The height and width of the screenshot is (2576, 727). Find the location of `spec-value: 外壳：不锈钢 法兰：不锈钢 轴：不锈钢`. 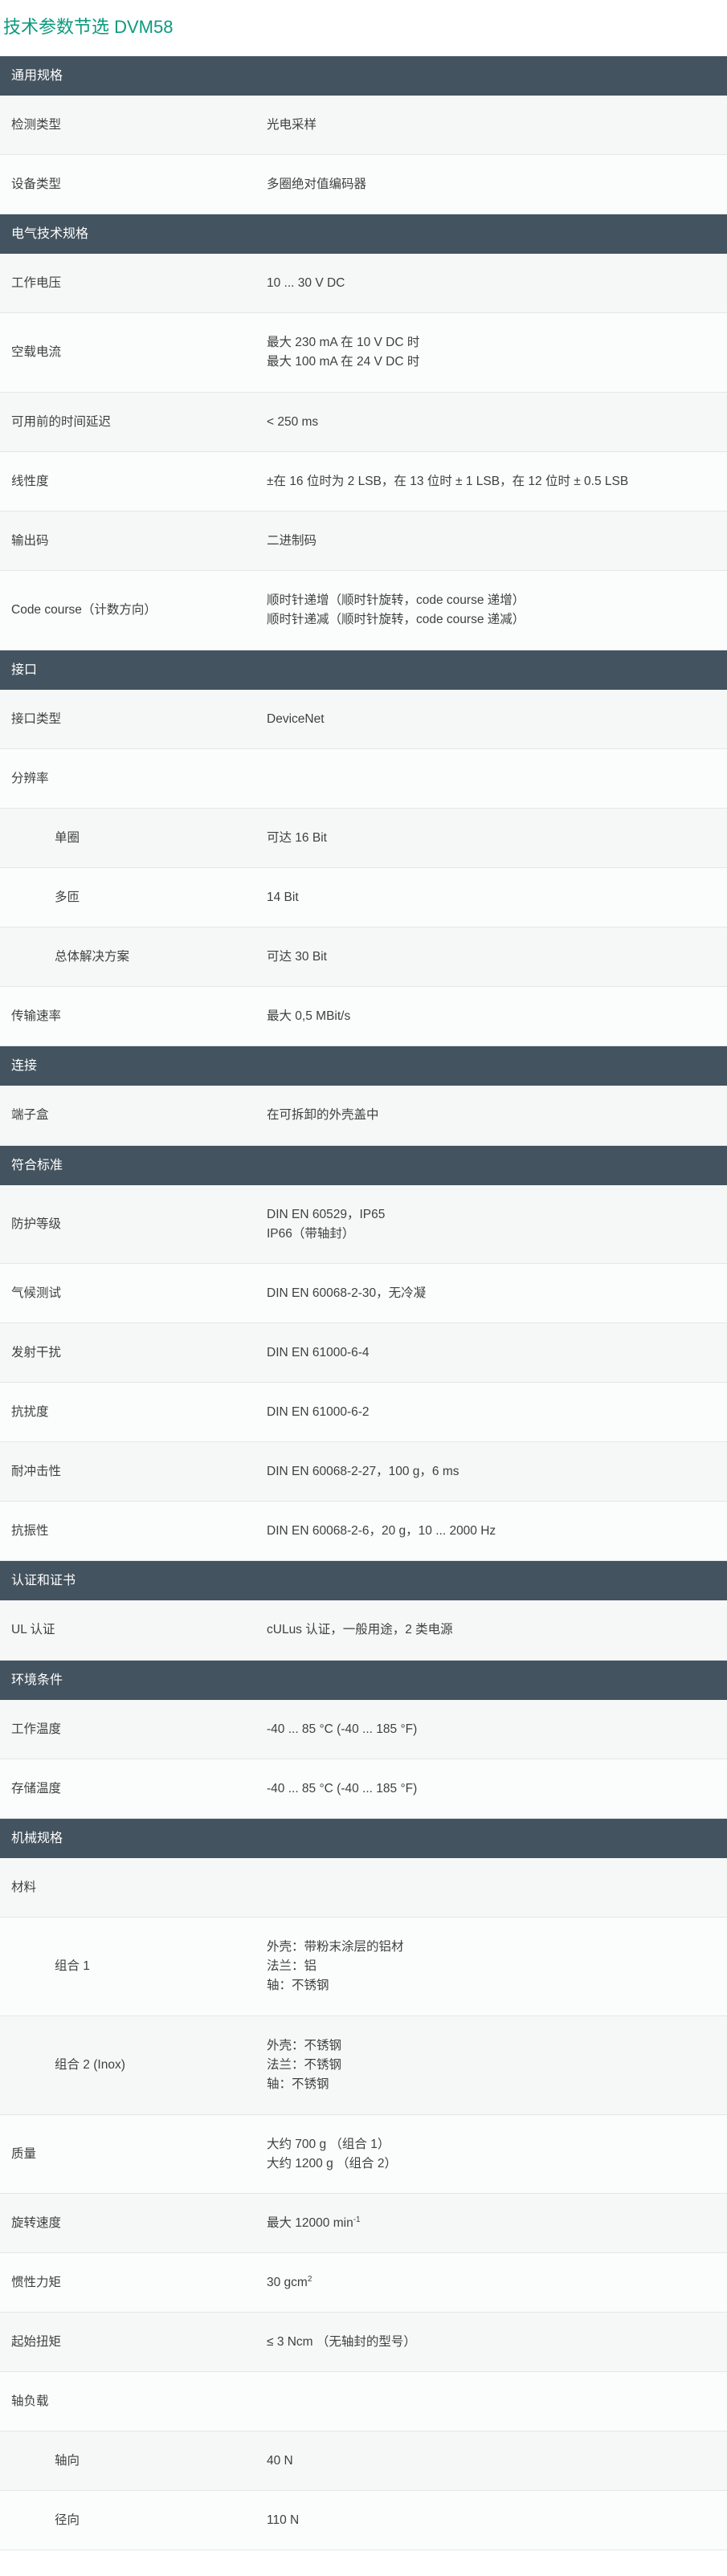

spec-value: 外壳：不锈钢 法兰：不锈钢 轴：不锈钢 is located at coordinates (304, 2065).